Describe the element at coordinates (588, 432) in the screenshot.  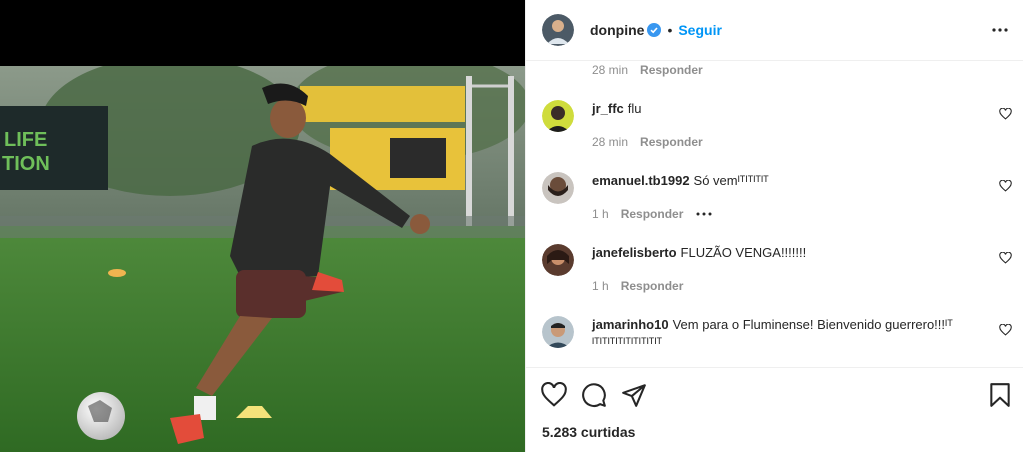
I see `likes-count: 5.283 curtidas` at that location.